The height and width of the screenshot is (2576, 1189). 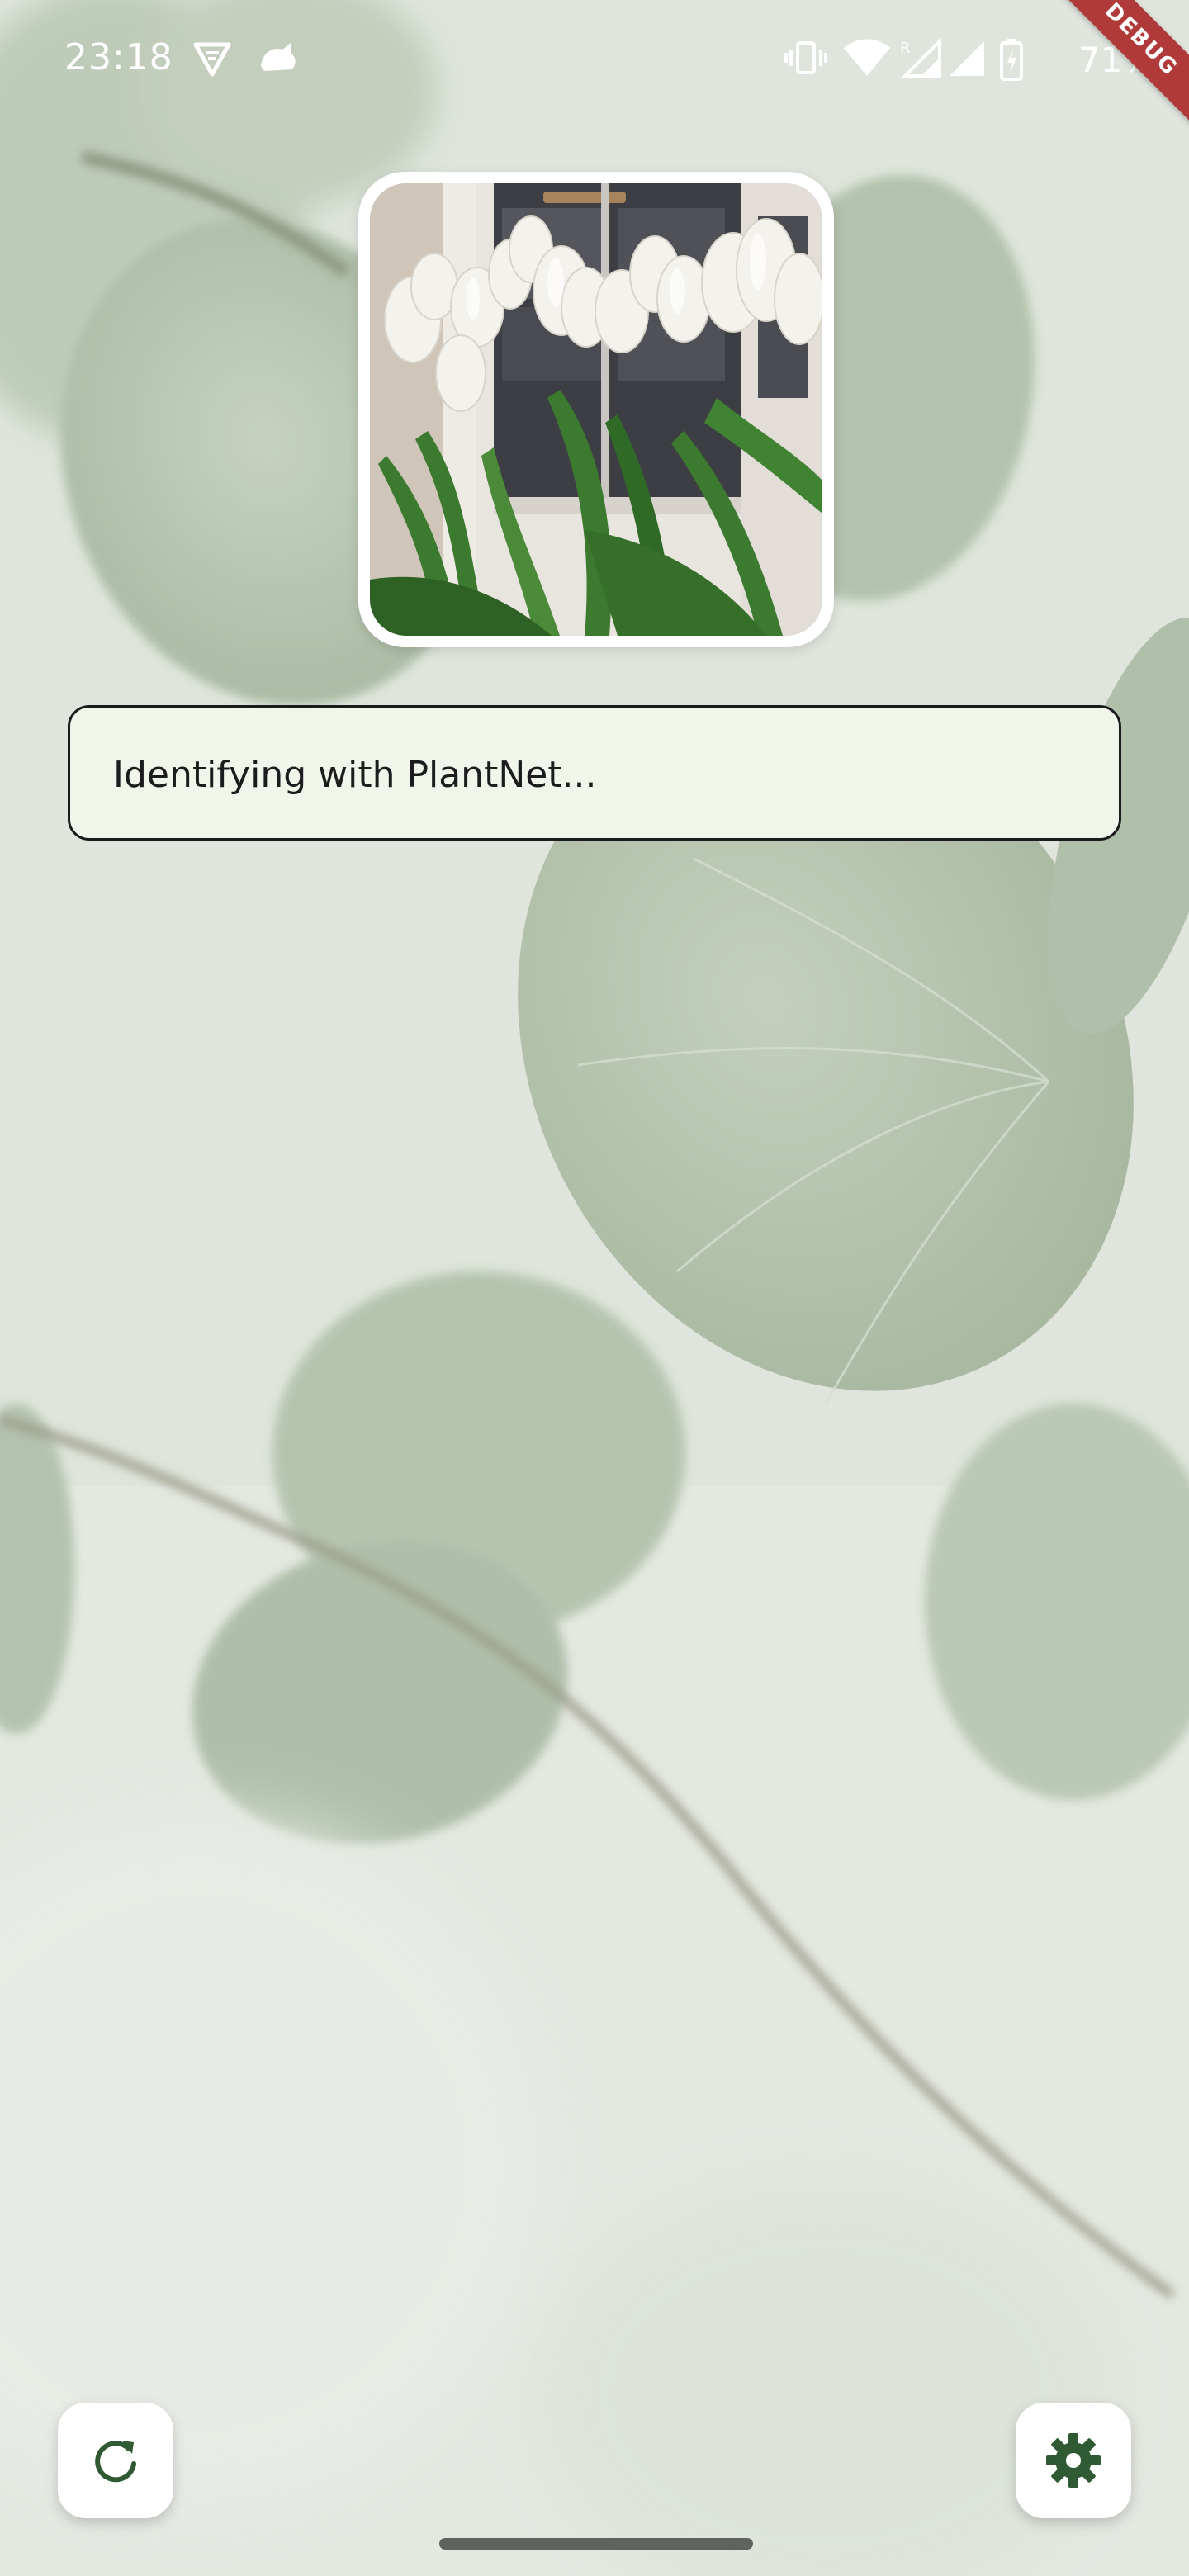 I want to click on gear-icon, so click(x=1073, y=2460).